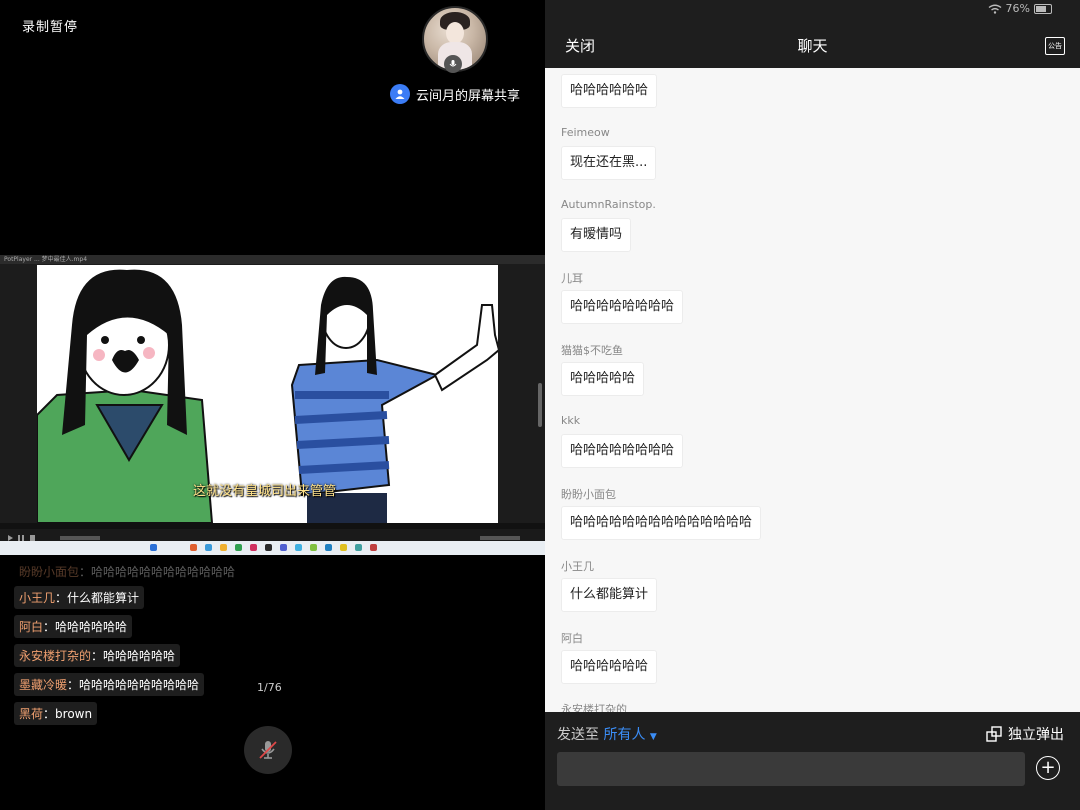 This screenshot has width=1080, height=810. Describe the element at coordinates (608, 204) in the screenshot. I see `message-sender: AutumnRainstop.` at that location.